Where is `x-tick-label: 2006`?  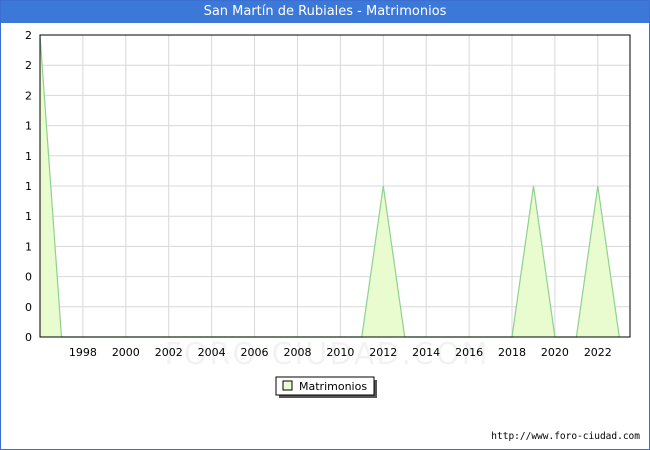
x-tick-label: 2006 is located at coordinates (255, 352).